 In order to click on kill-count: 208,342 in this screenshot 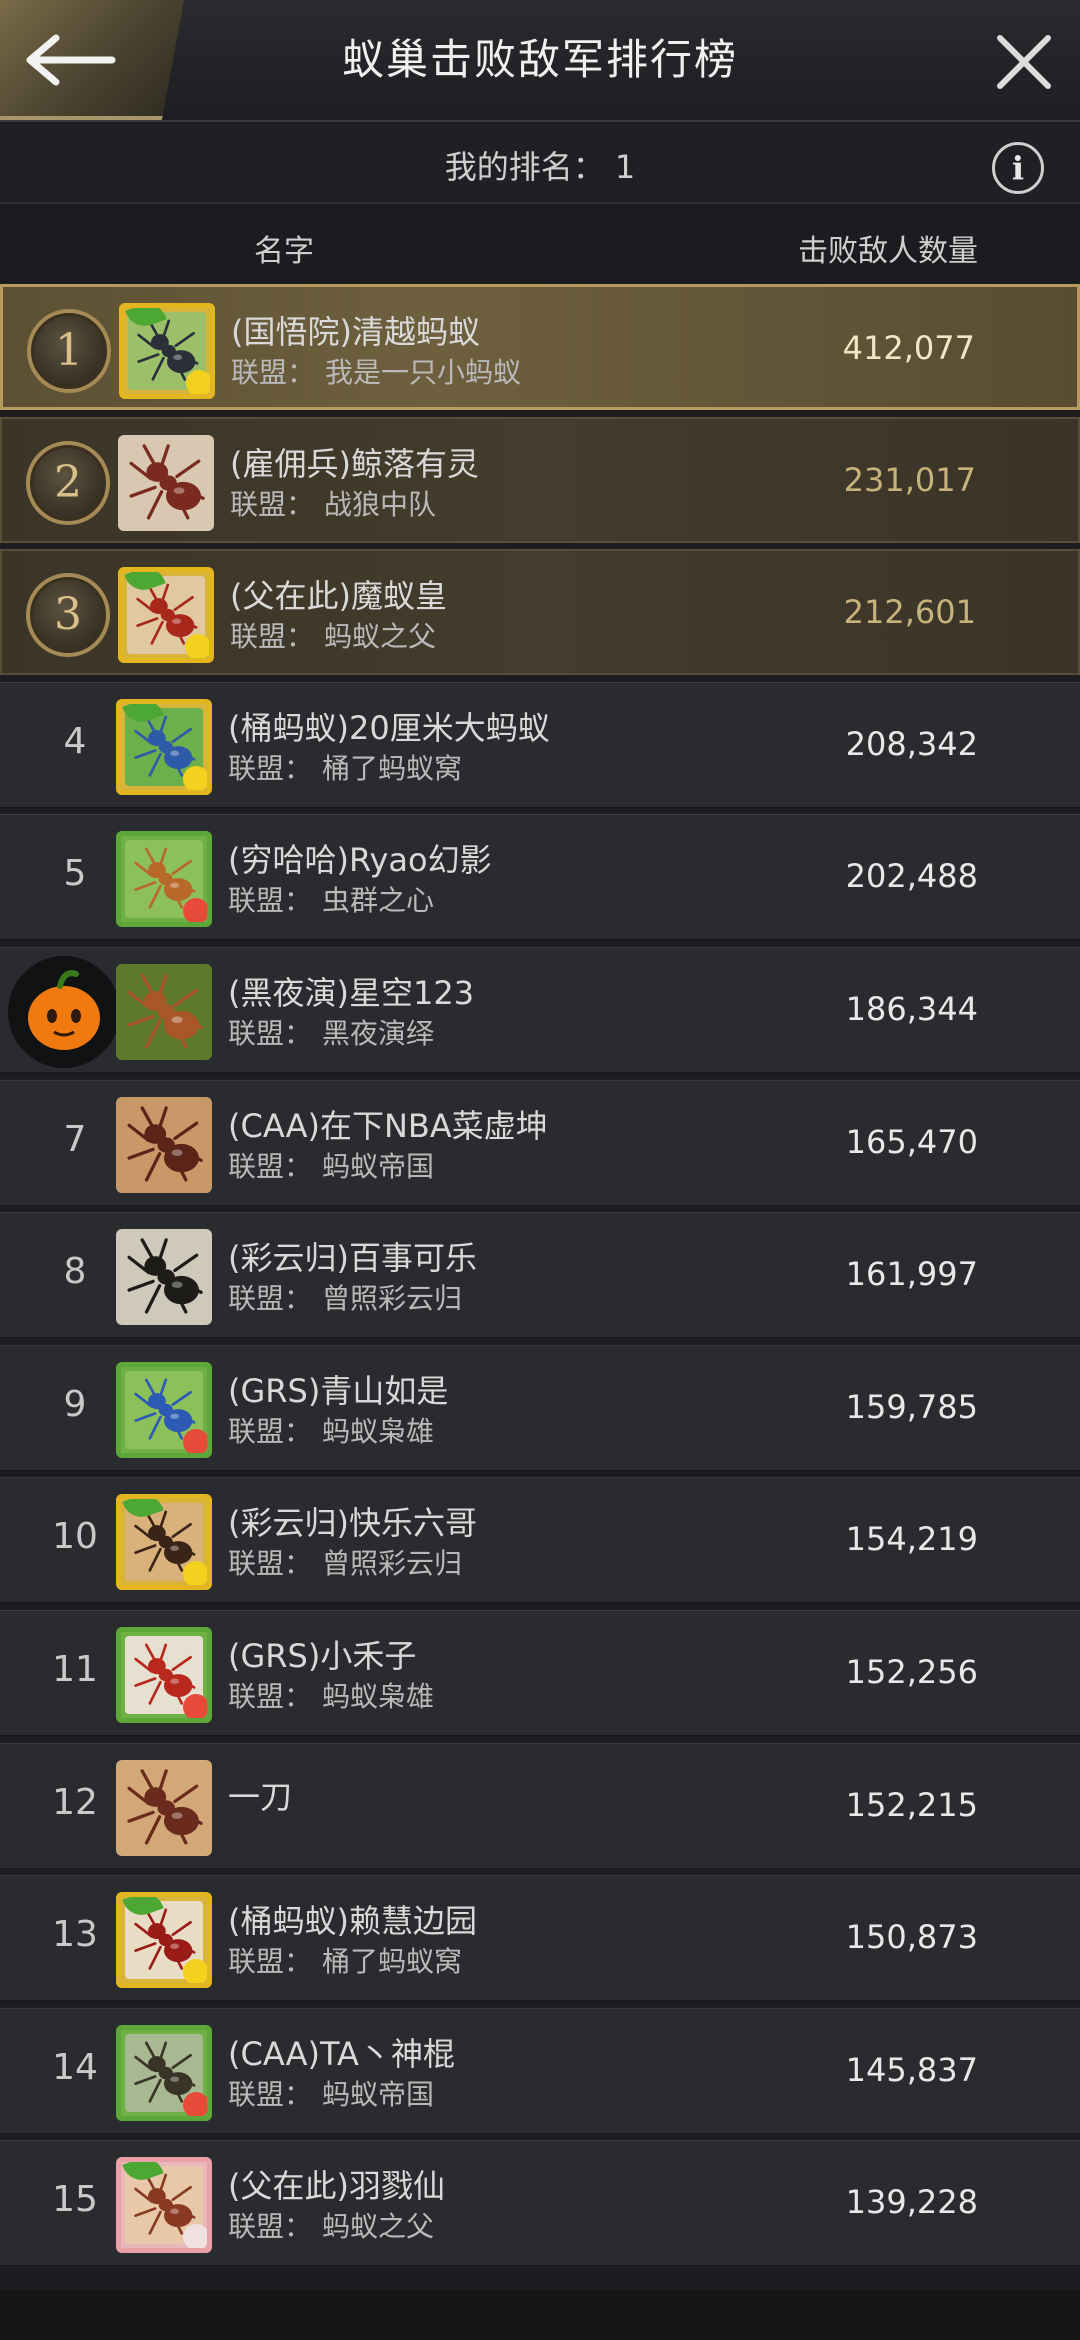, I will do `click(911, 743)`.